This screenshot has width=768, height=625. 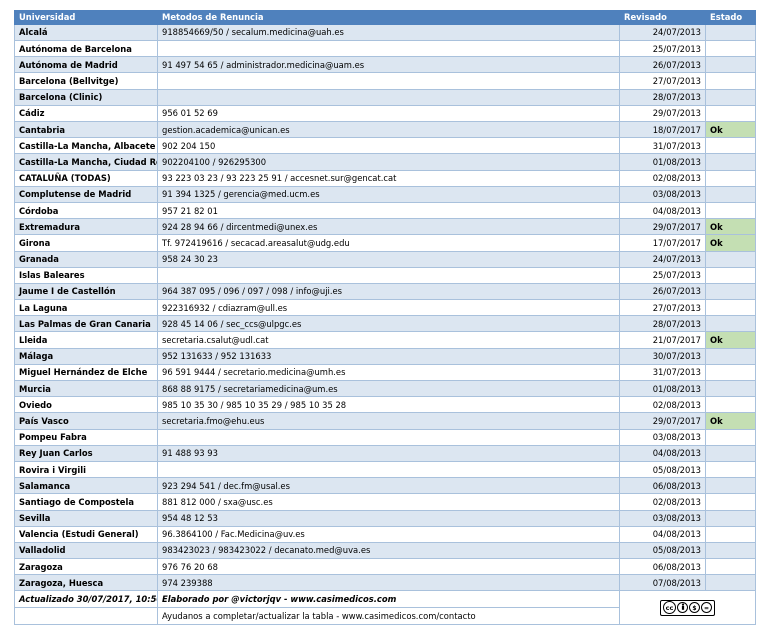 I want to click on table-row: Autónoma de Barcelona 25/07/2013, so click(x=385, y=49).